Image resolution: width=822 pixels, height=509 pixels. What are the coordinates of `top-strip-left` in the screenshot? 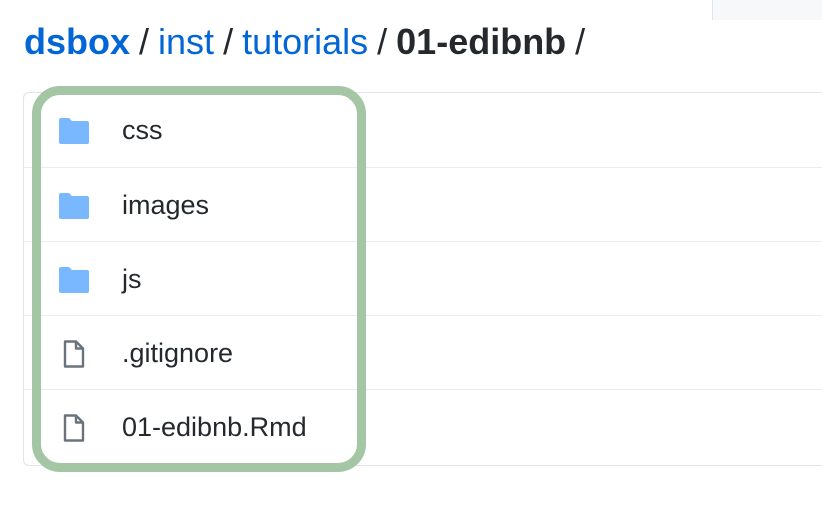 It's located at (356, 7).